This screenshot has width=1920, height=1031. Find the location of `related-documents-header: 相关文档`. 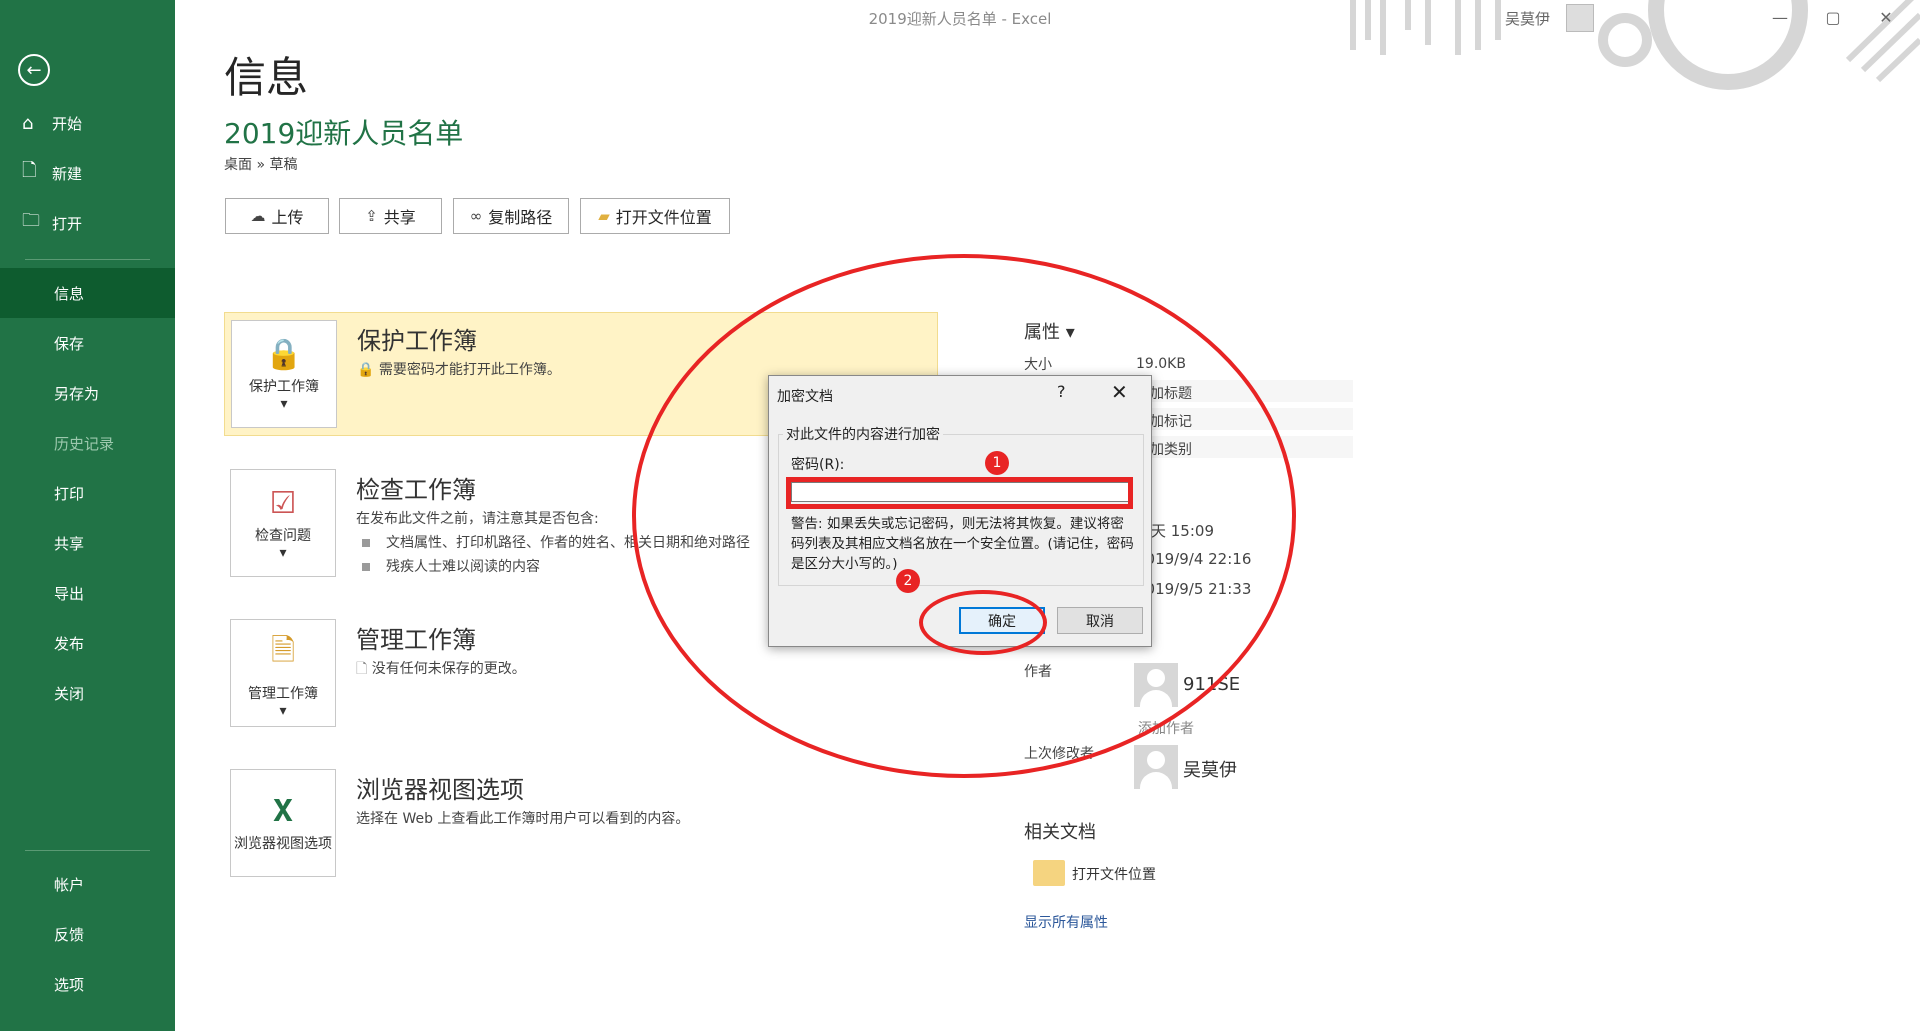

related-documents-header: 相关文档 is located at coordinates (1060, 832).